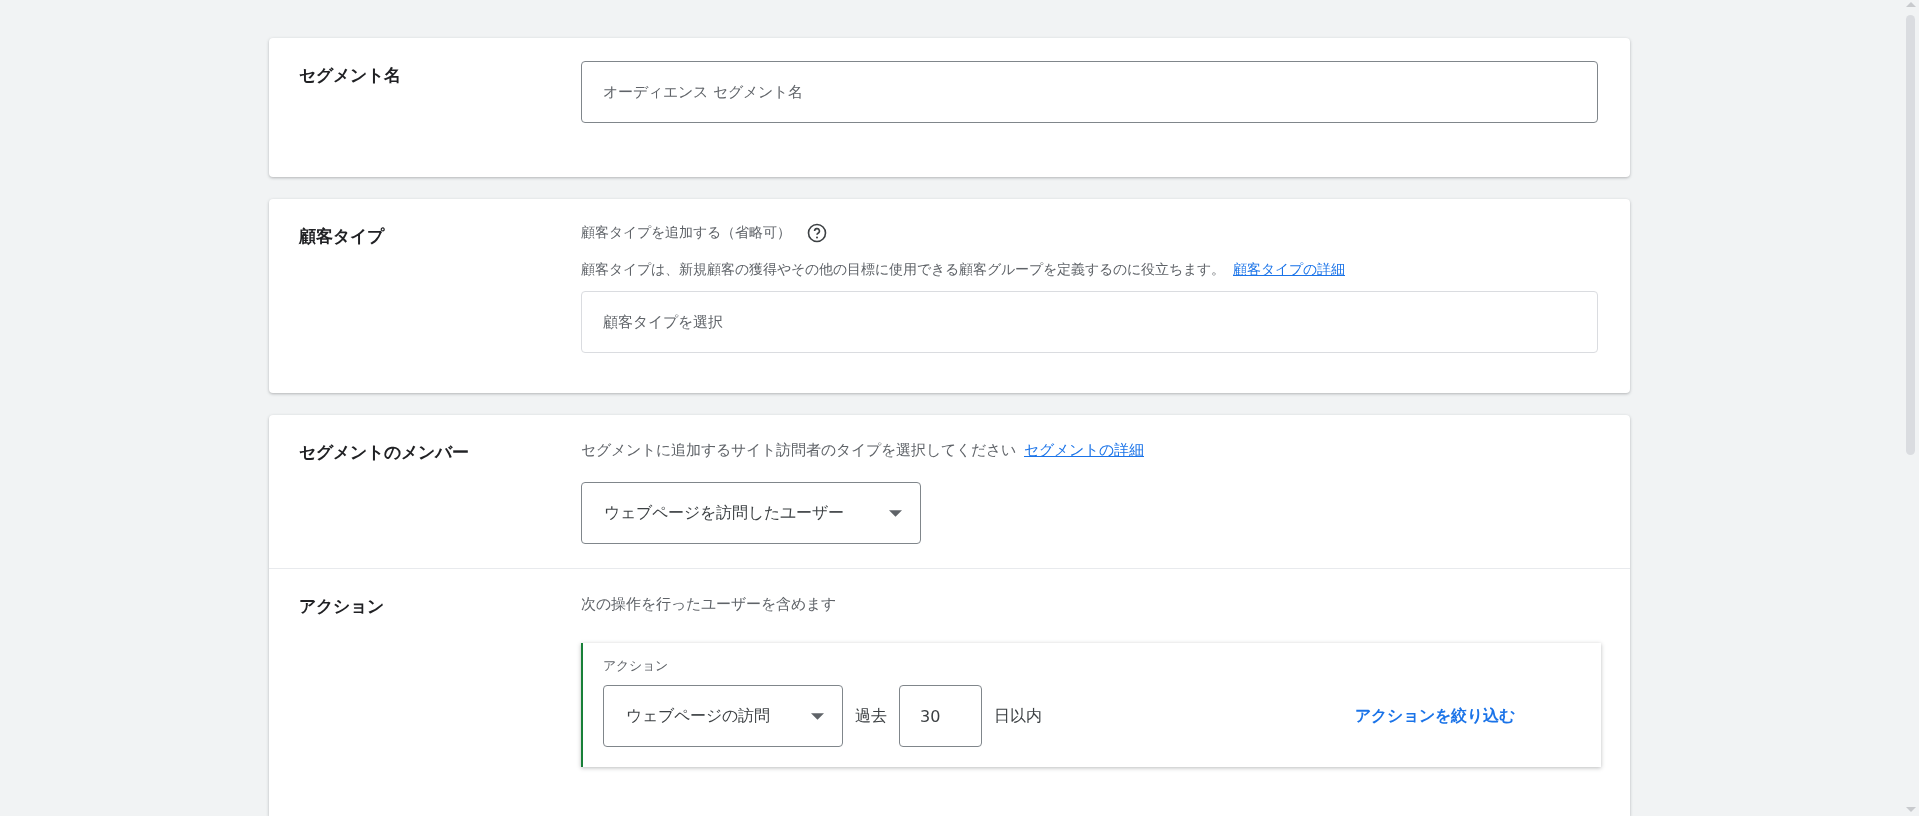  I want to click on section-title: セグメントのメンバー, so click(384, 452).